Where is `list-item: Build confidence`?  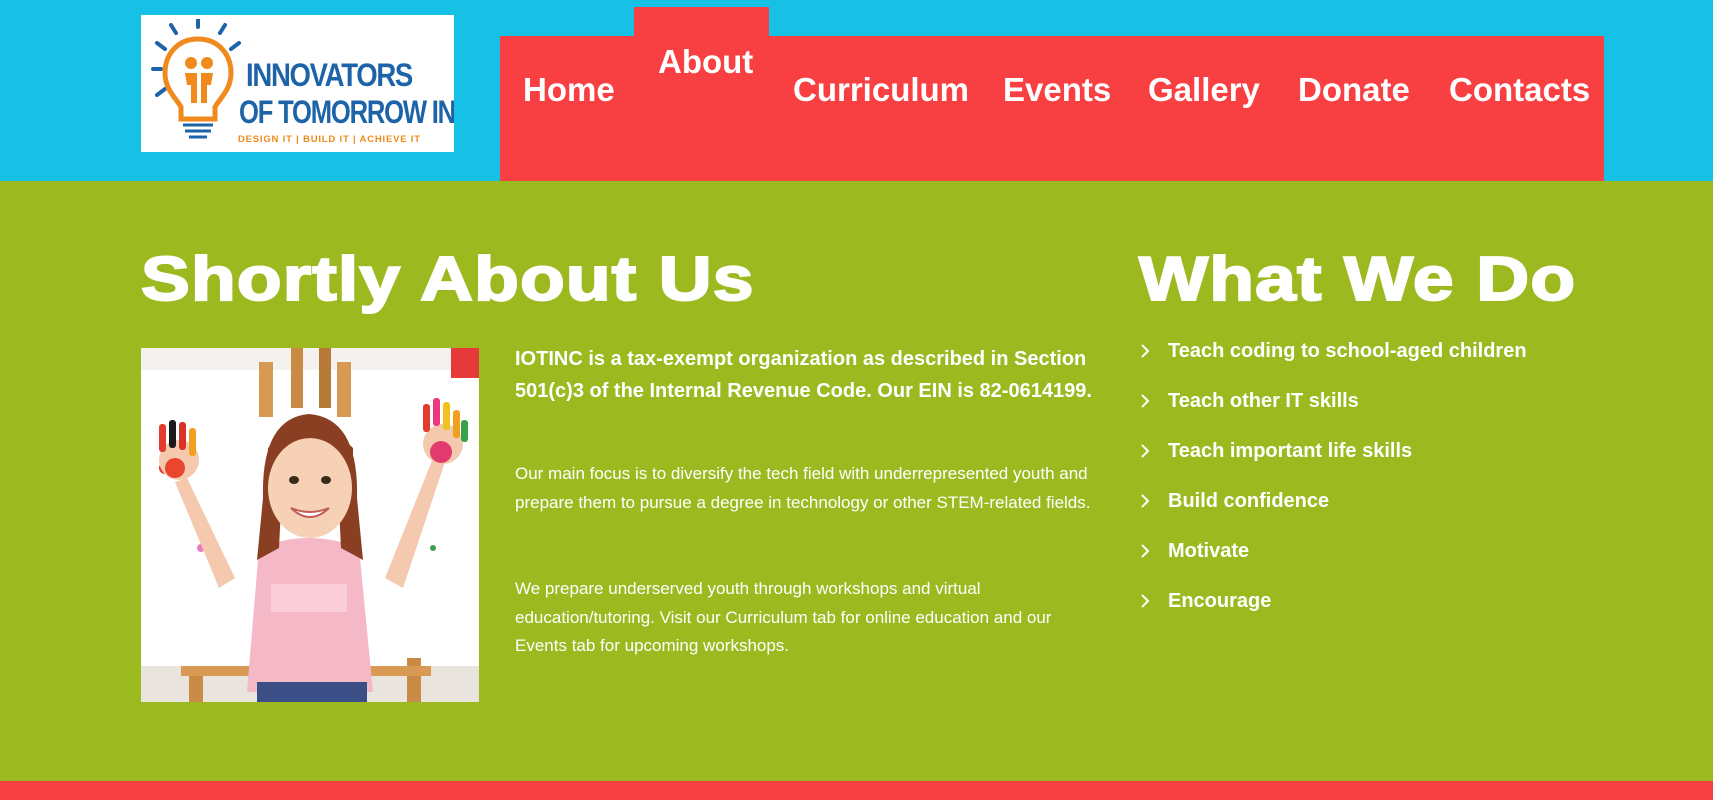 list-item: Build confidence is located at coordinates (1399, 511).